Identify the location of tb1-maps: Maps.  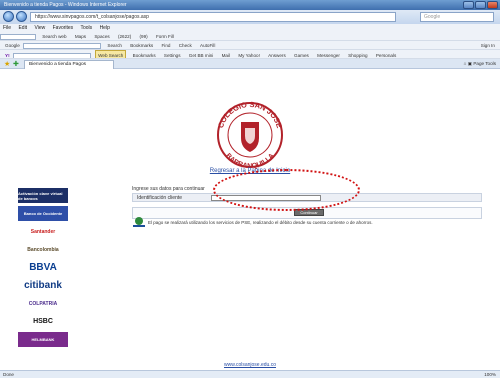
(80, 36).